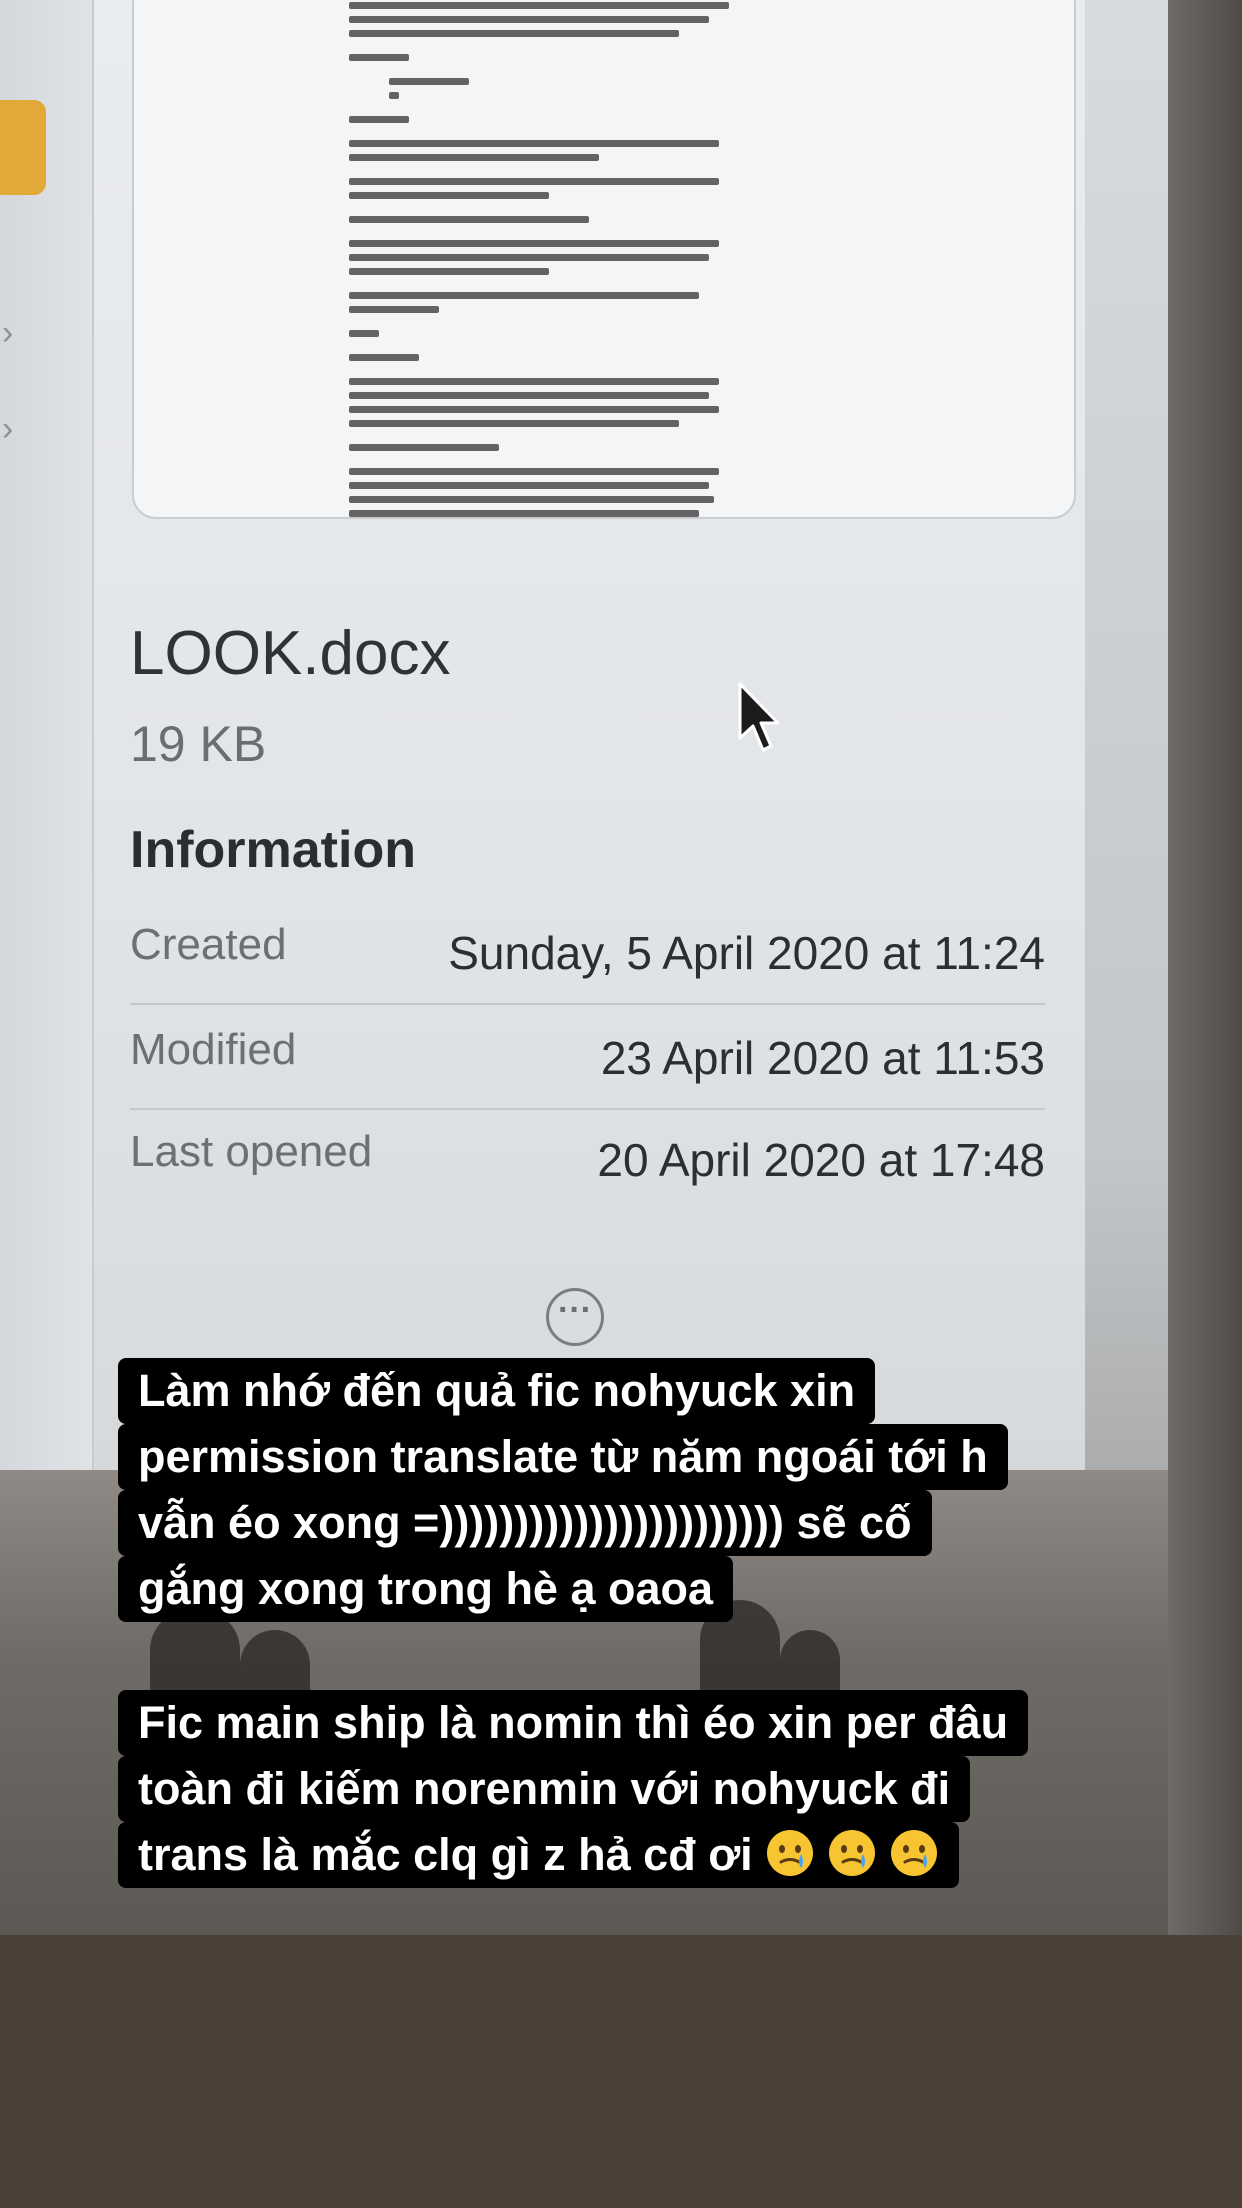  Describe the element at coordinates (759, 717) in the screenshot. I see `mouse-pointer-icon` at that location.